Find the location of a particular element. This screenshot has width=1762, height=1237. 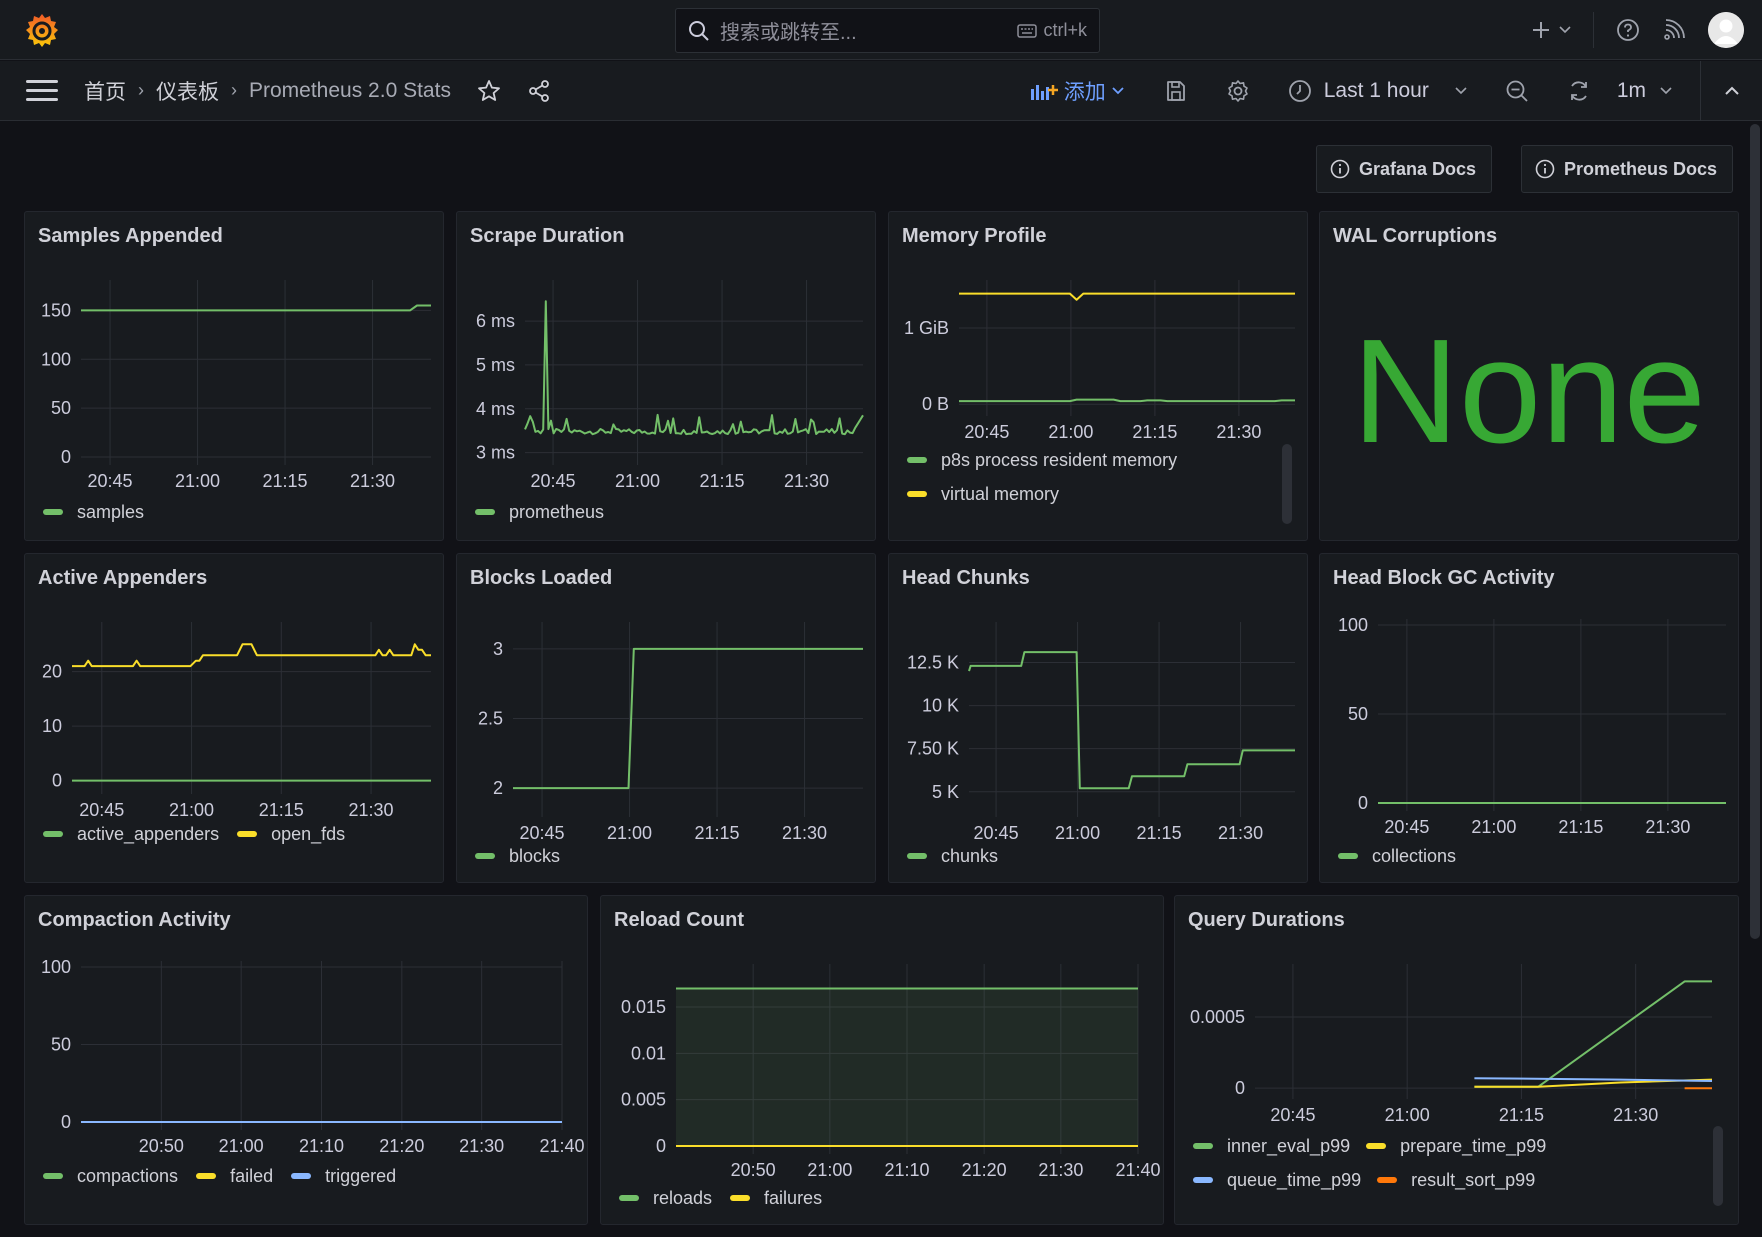

legend-item: failures is located at coordinates (776, 1198).